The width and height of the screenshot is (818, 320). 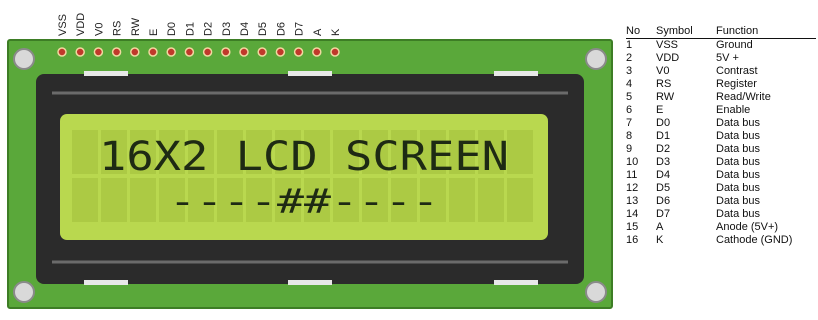 What do you see at coordinates (733, 110) in the screenshot?
I see `pin-function: Enable` at bounding box center [733, 110].